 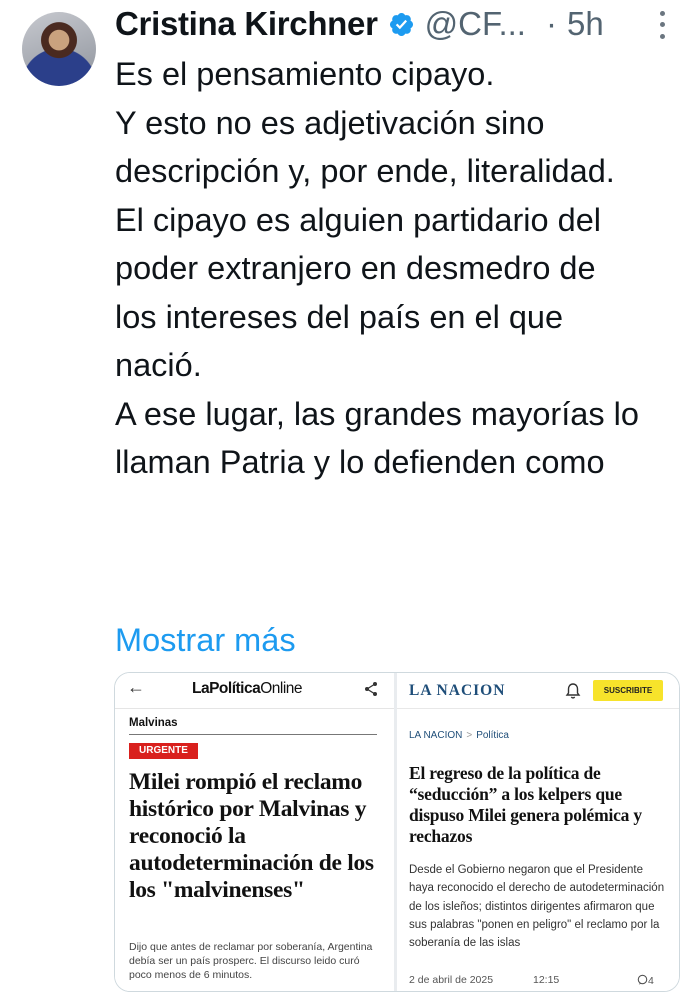 What do you see at coordinates (246, 24) in the screenshot?
I see `author-name: Cristina Kirchner` at bounding box center [246, 24].